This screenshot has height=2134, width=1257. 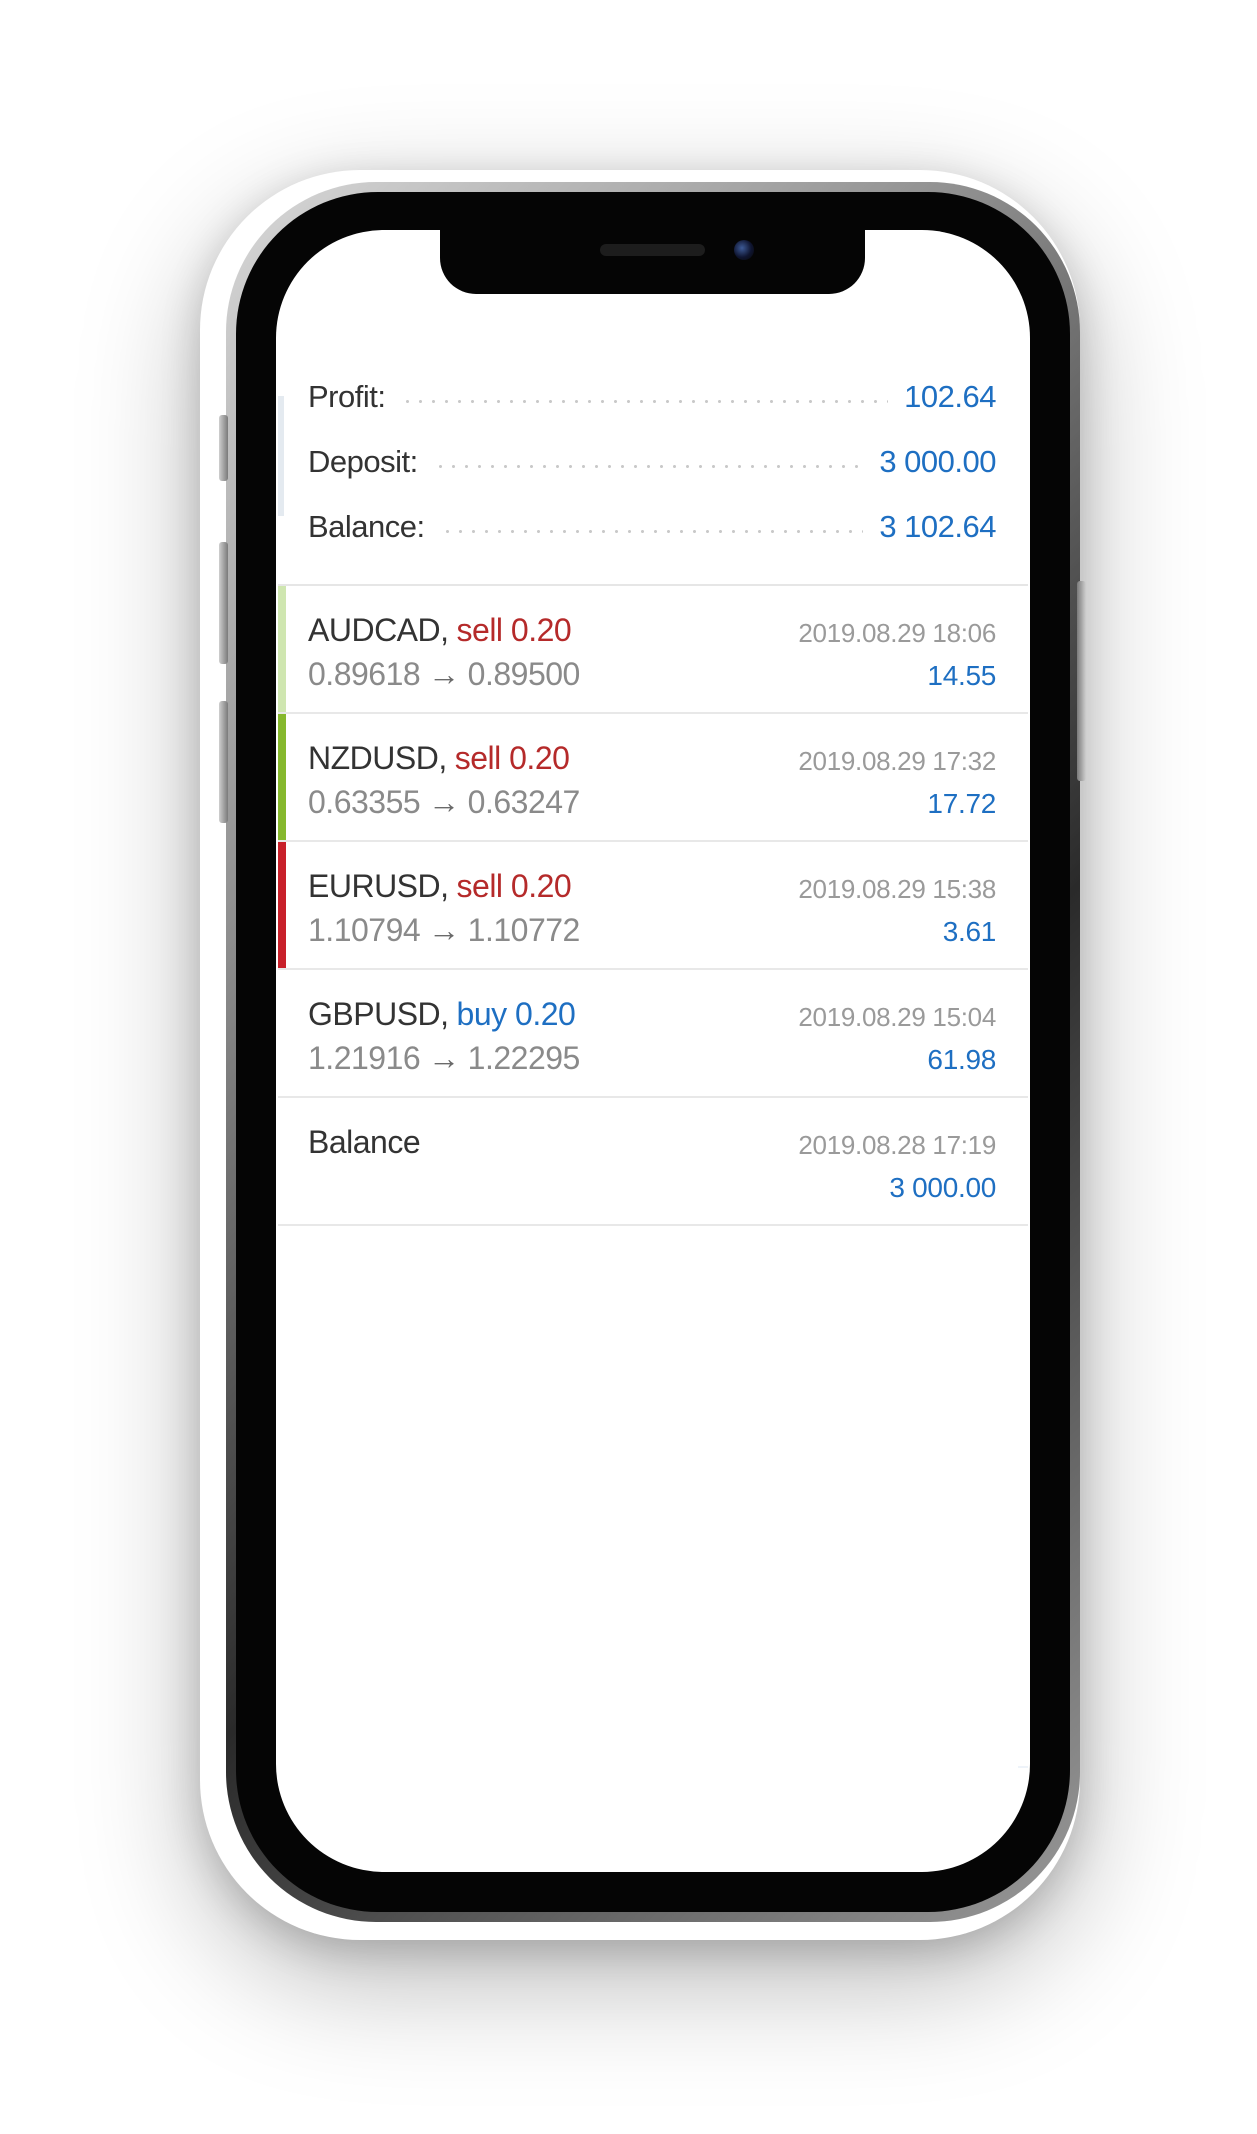 What do you see at coordinates (366, 526) in the screenshot?
I see `balance-label: Balance:` at bounding box center [366, 526].